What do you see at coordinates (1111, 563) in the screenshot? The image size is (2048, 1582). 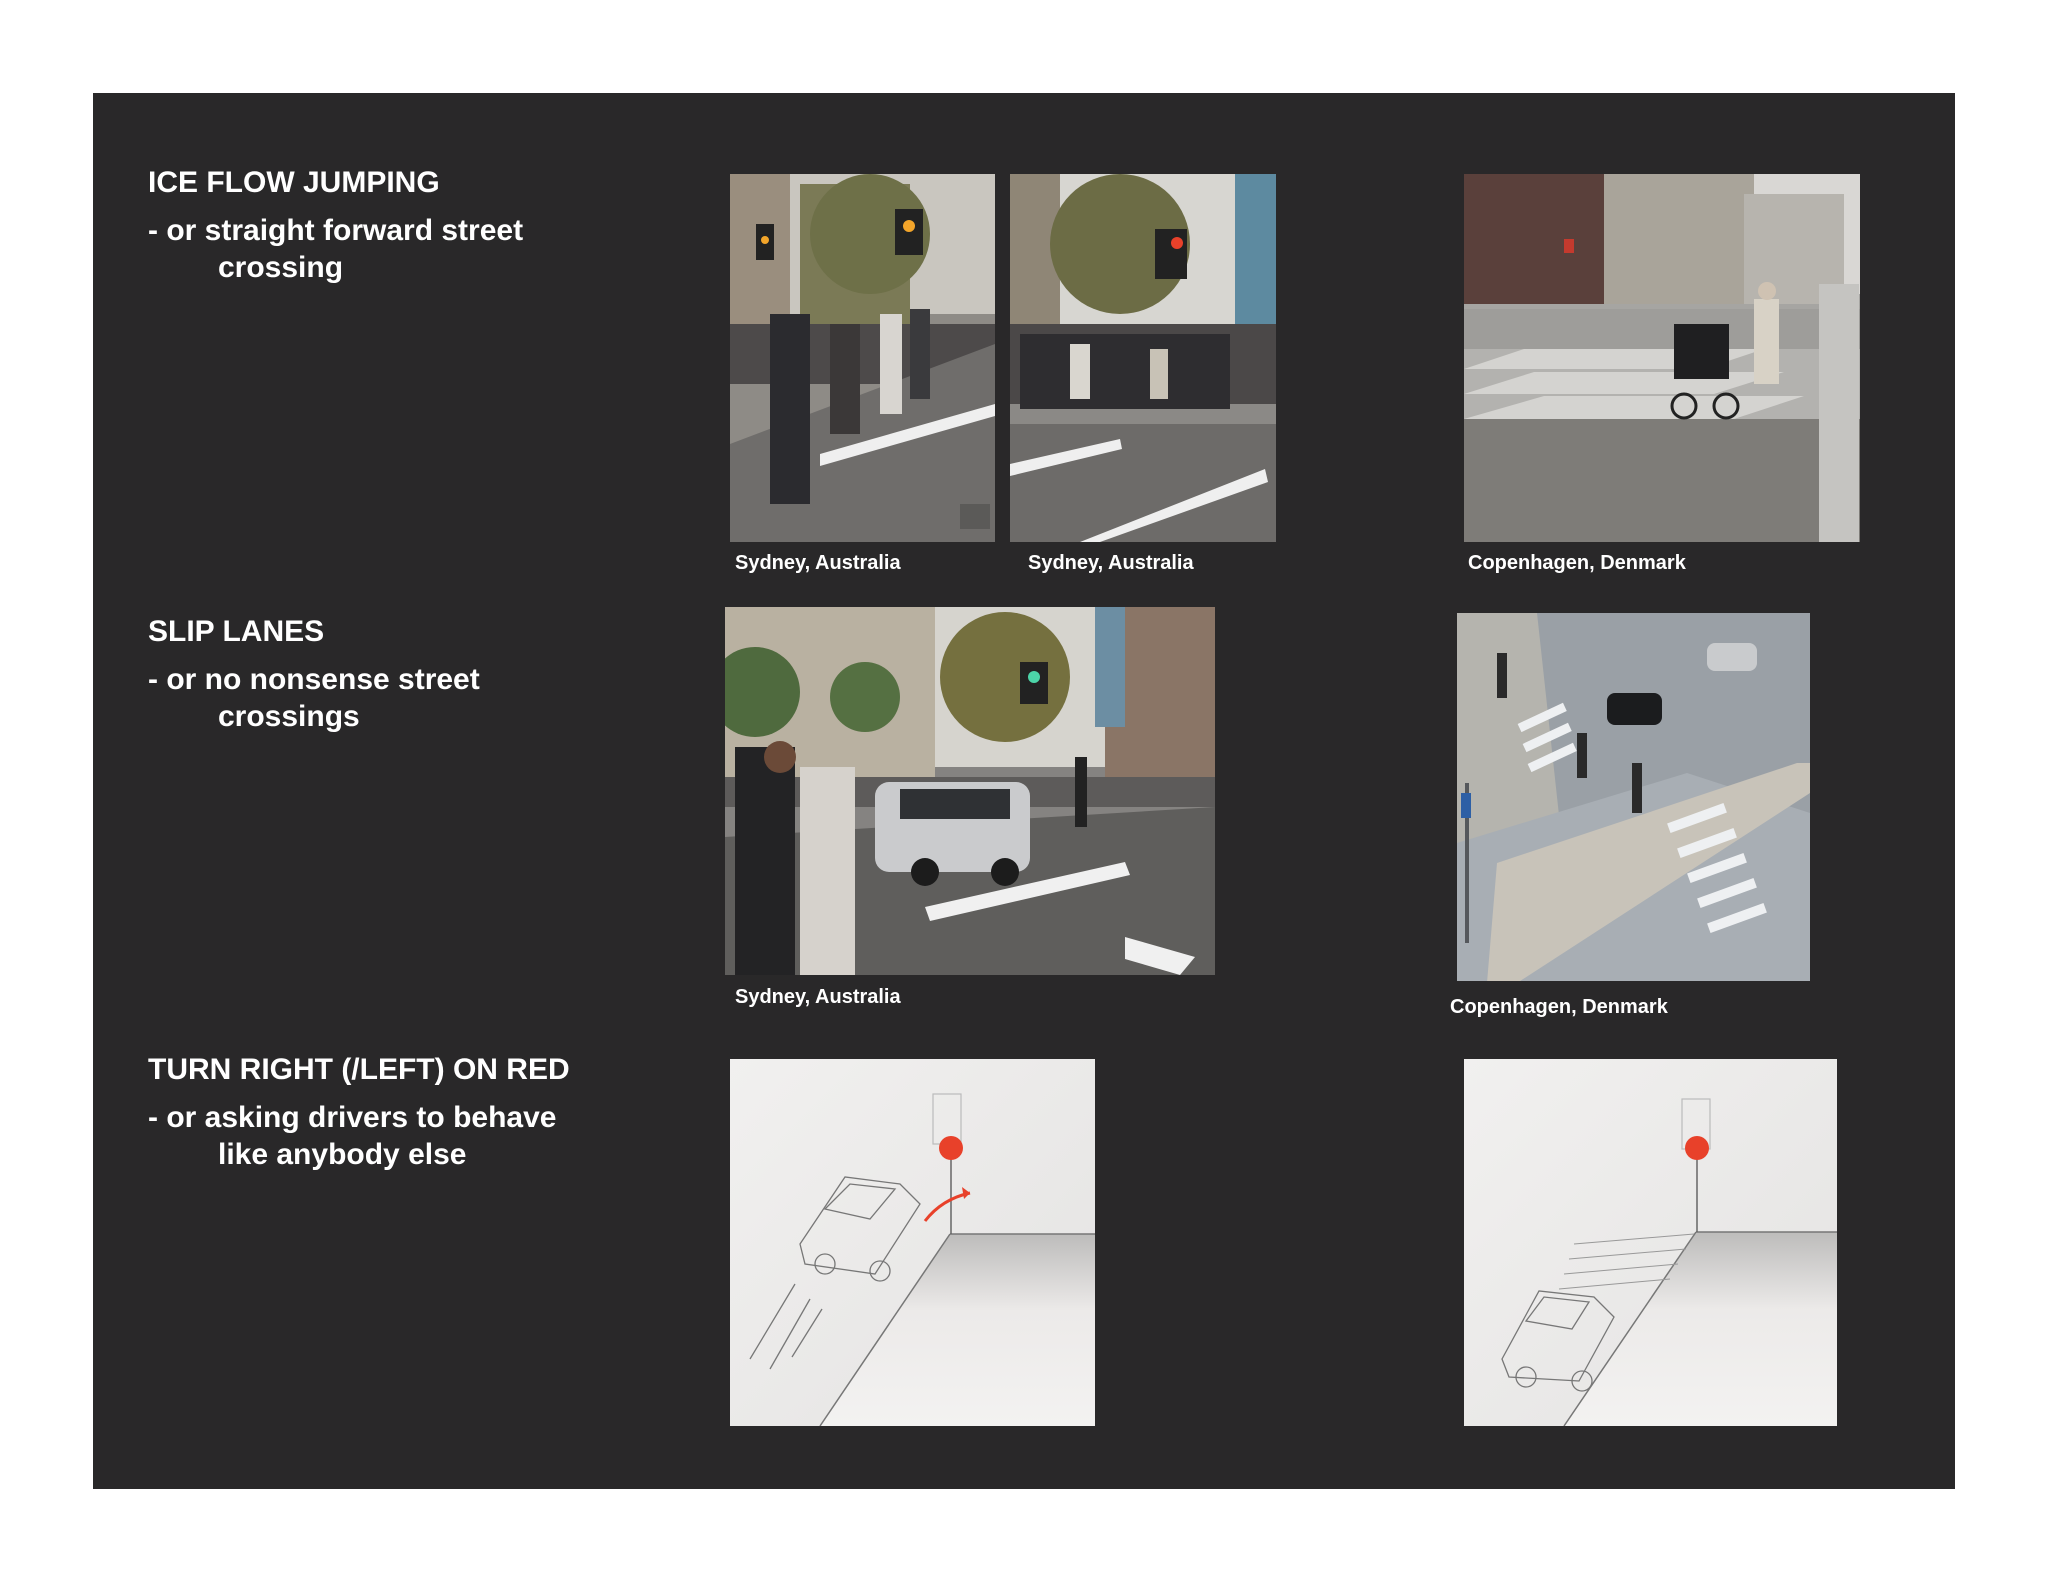 I see `caption-sydney-2: Sydney, Australia` at bounding box center [1111, 563].